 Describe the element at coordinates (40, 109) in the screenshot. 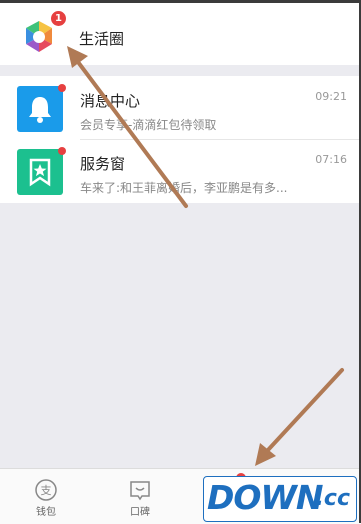

I see `bell-icon` at that location.